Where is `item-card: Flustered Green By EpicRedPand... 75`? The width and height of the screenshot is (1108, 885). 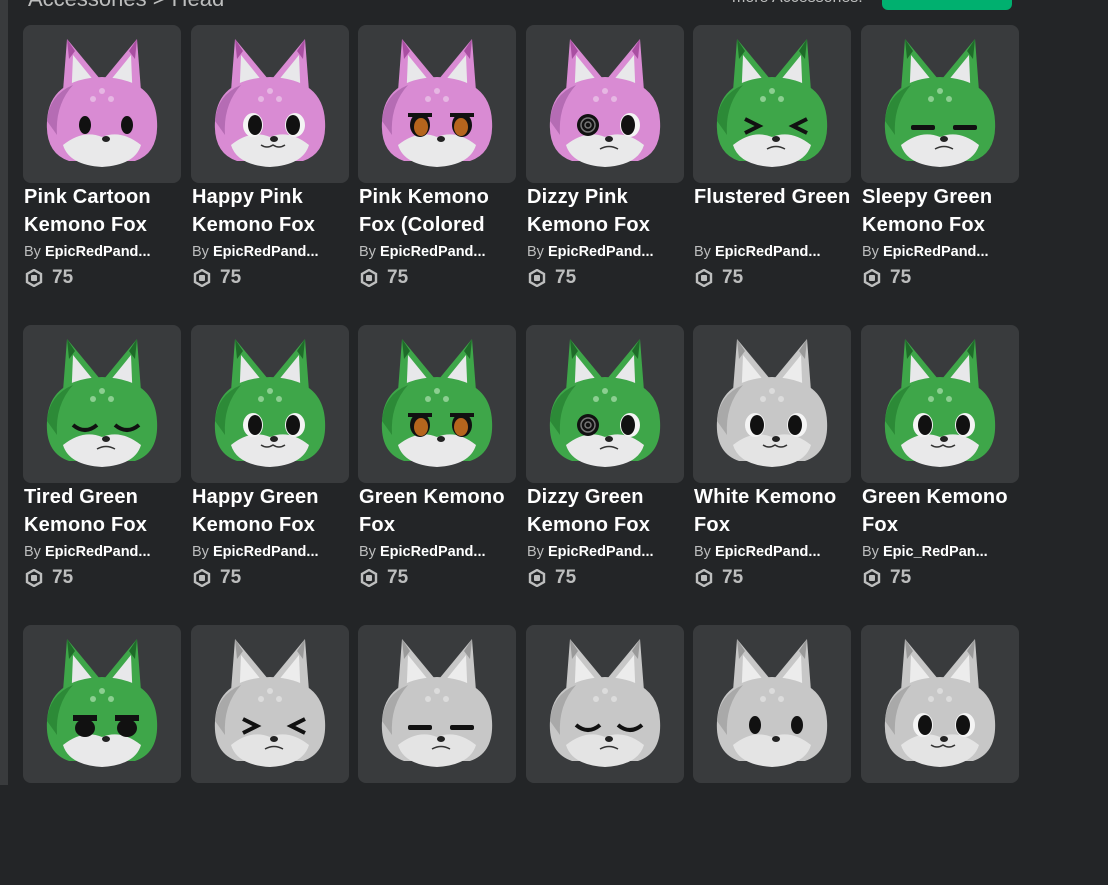
item-card: Flustered Green By EpicRedPand... 75 is located at coordinates (773, 156).